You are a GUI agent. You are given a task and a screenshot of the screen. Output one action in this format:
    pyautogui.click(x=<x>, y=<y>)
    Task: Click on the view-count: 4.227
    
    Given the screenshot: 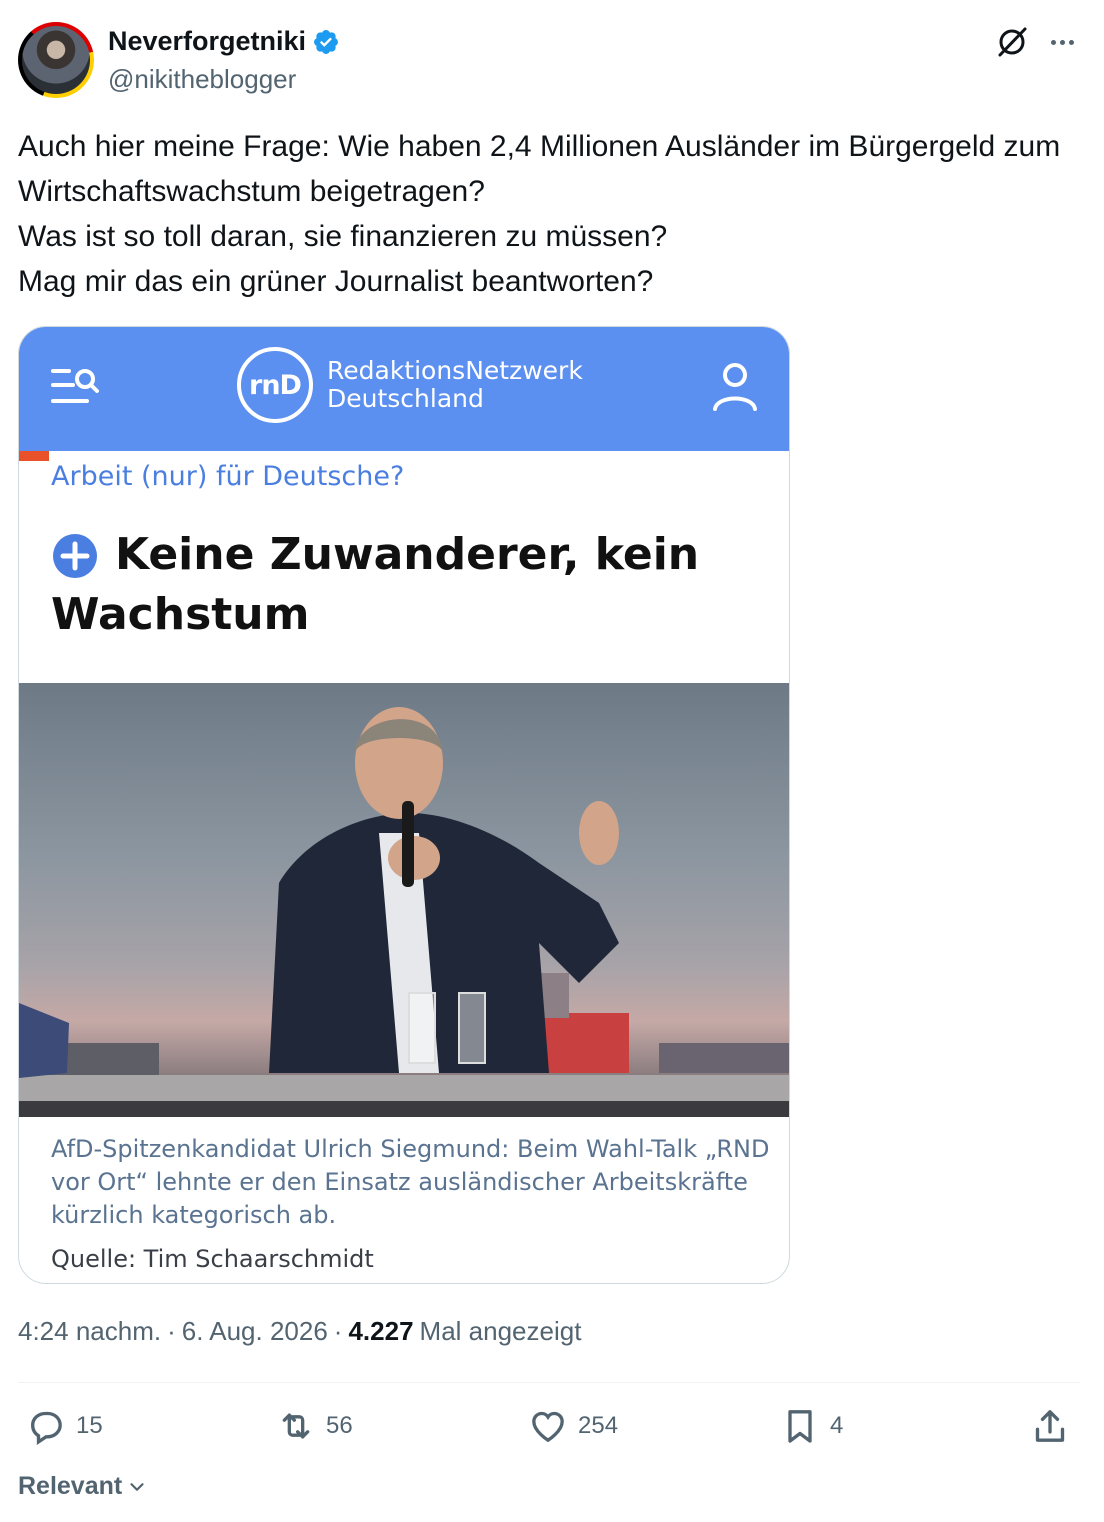 What is the action you would take?
    pyautogui.click(x=381, y=1331)
    